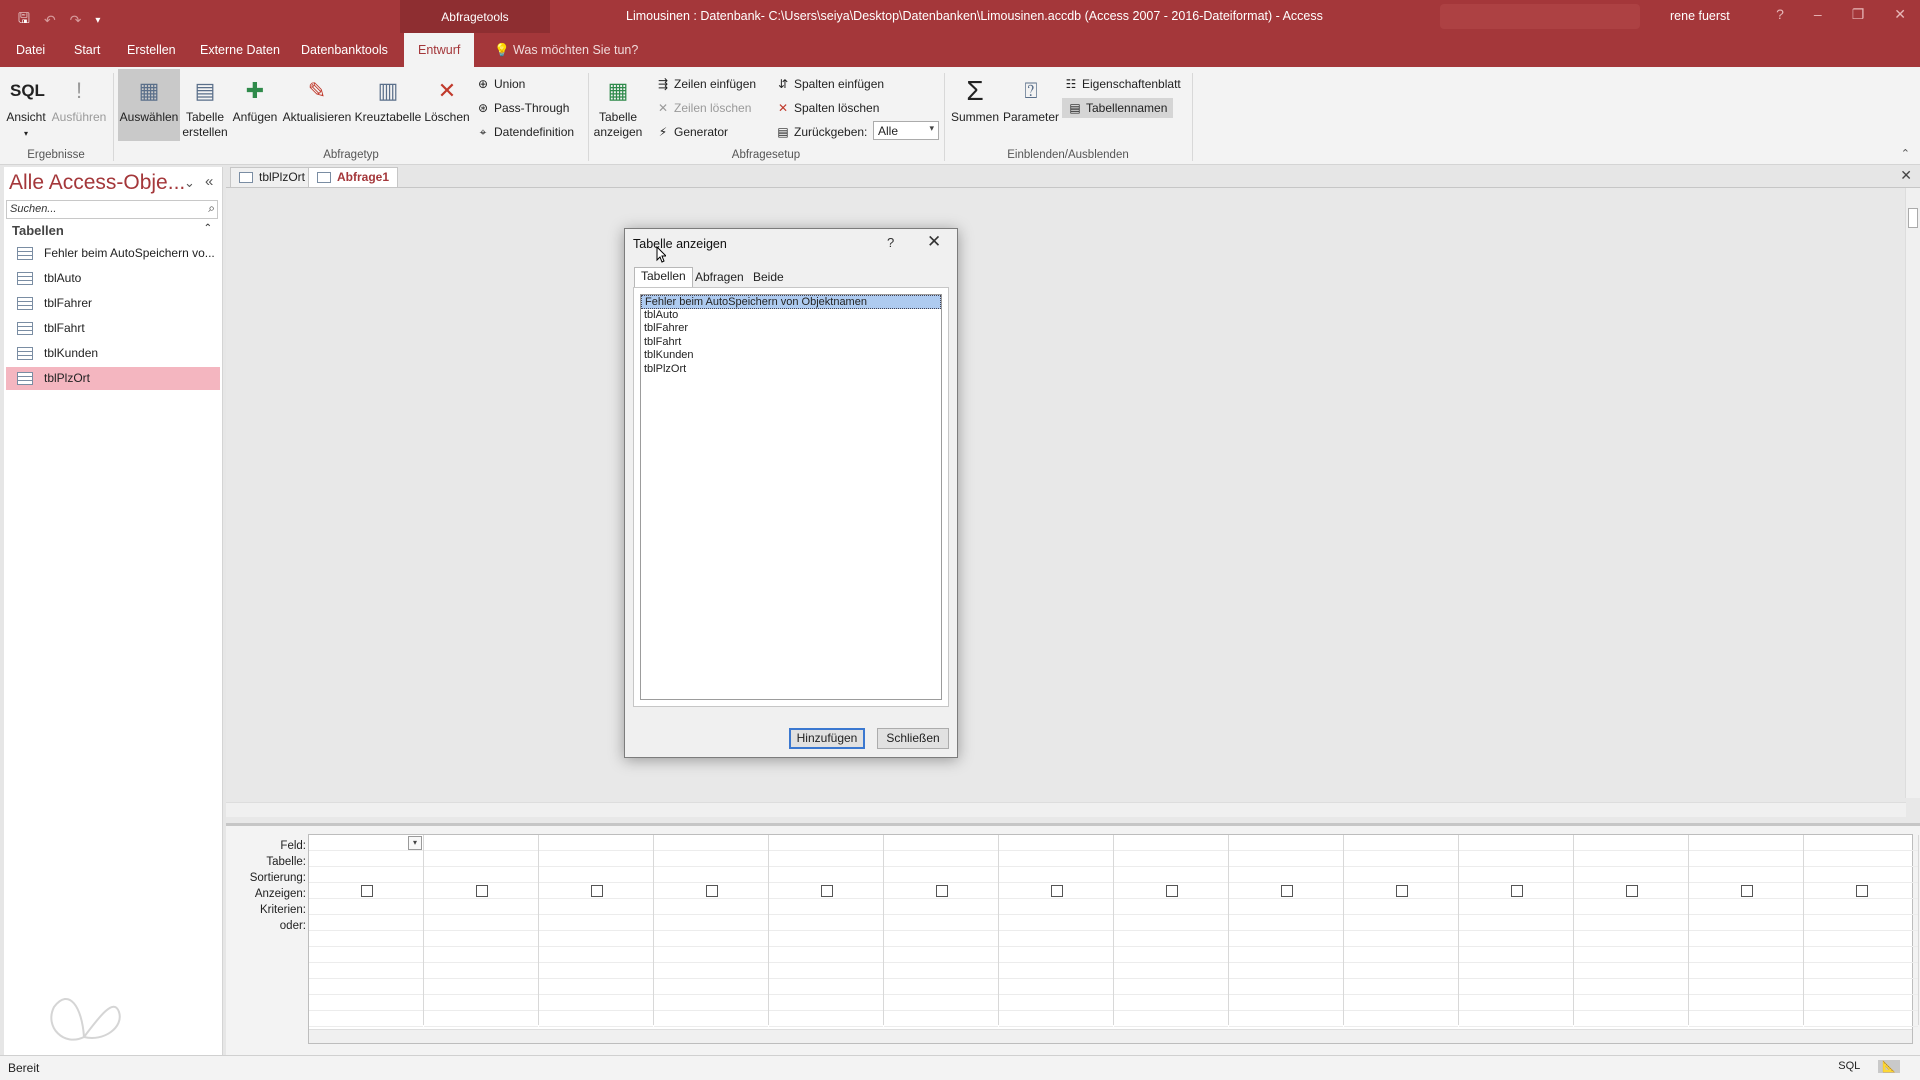 This screenshot has width=1920, height=1080. What do you see at coordinates (663, 277) in the screenshot?
I see `dialog-tab-tables: Tabellen` at bounding box center [663, 277].